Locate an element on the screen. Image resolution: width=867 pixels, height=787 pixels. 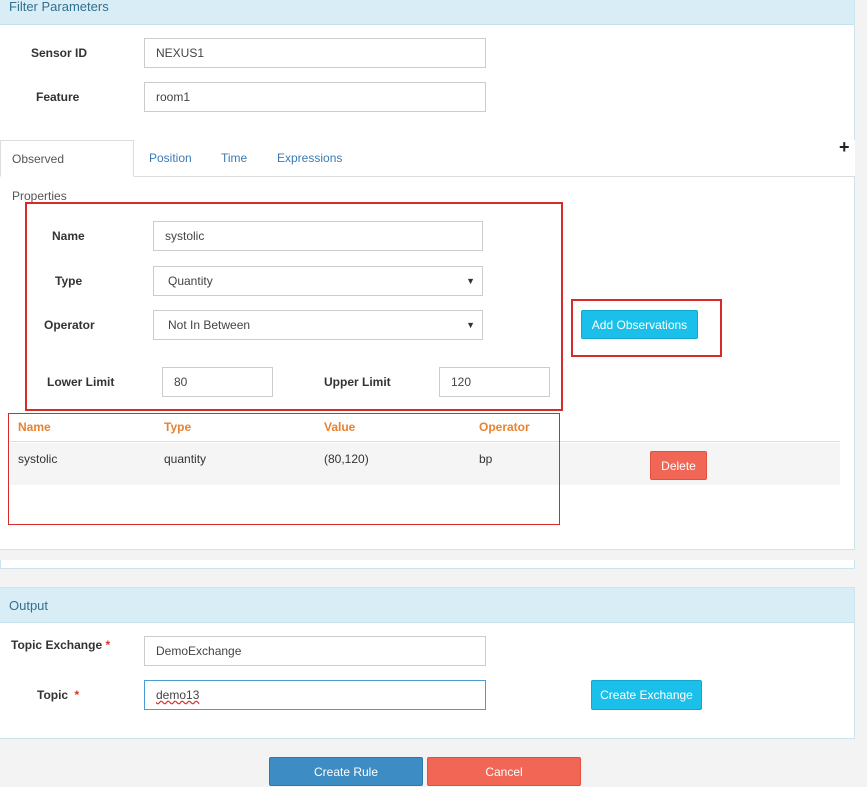
observation-name-label: Name is located at coordinates (68, 236).